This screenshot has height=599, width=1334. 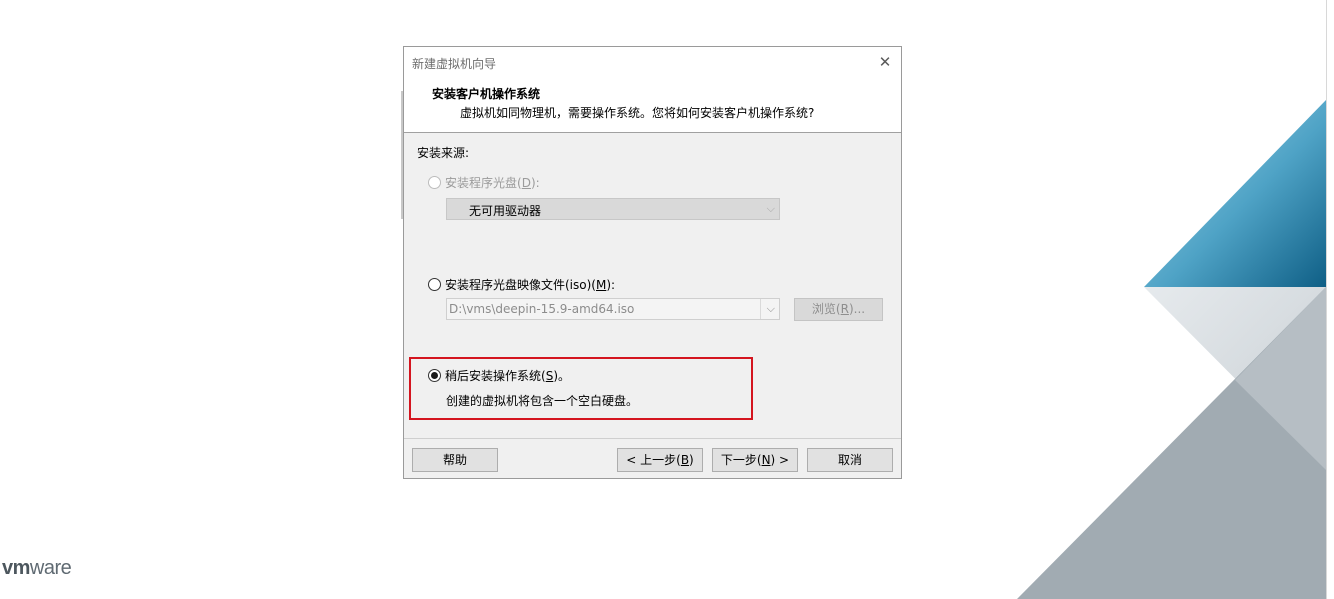 What do you see at coordinates (434, 182) in the screenshot?
I see `disc-radio` at bounding box center [434, 182].